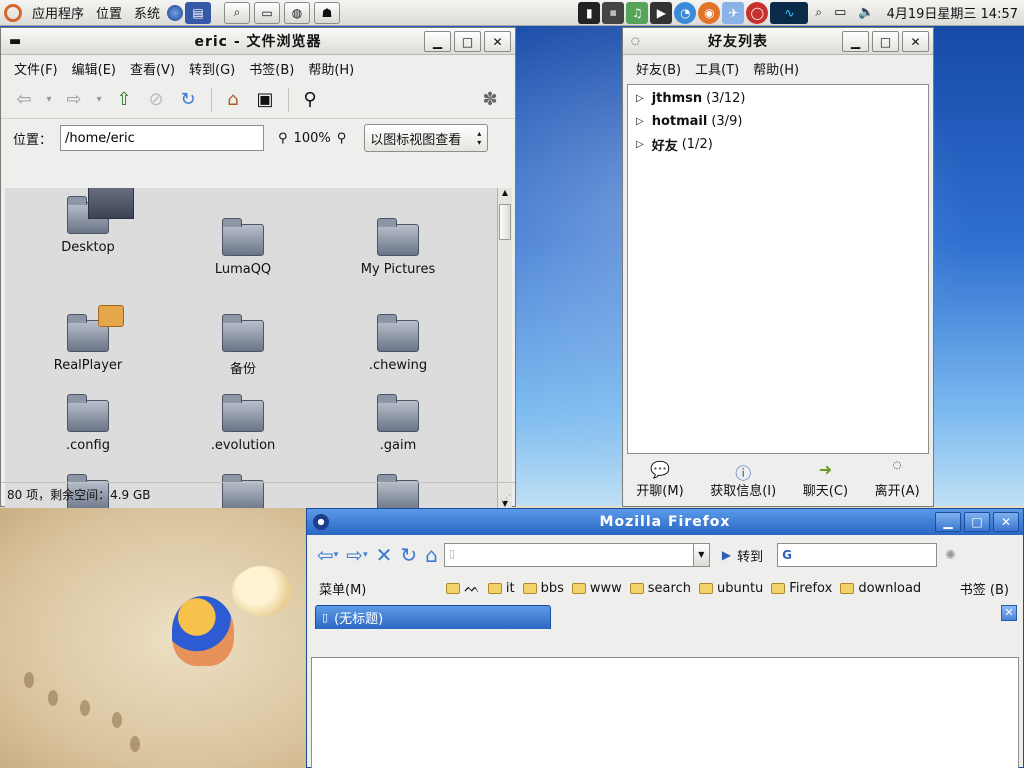 The image size is (1024, 768). Describe the element at coordinates (730, 588) in the screenshot. I see `bookmark-folder: ubuntu` at that location.